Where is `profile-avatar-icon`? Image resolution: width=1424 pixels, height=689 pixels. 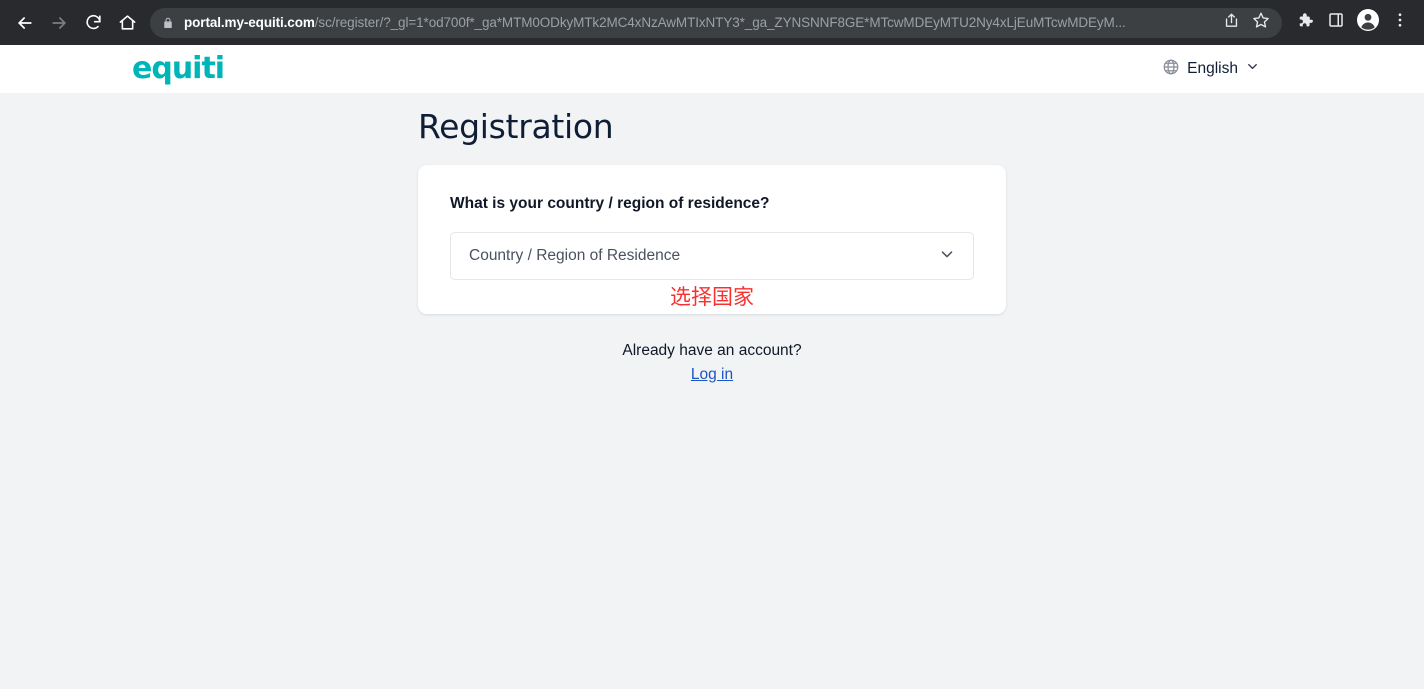
profile-avatar-icon is located at coordinates (1368, 22).